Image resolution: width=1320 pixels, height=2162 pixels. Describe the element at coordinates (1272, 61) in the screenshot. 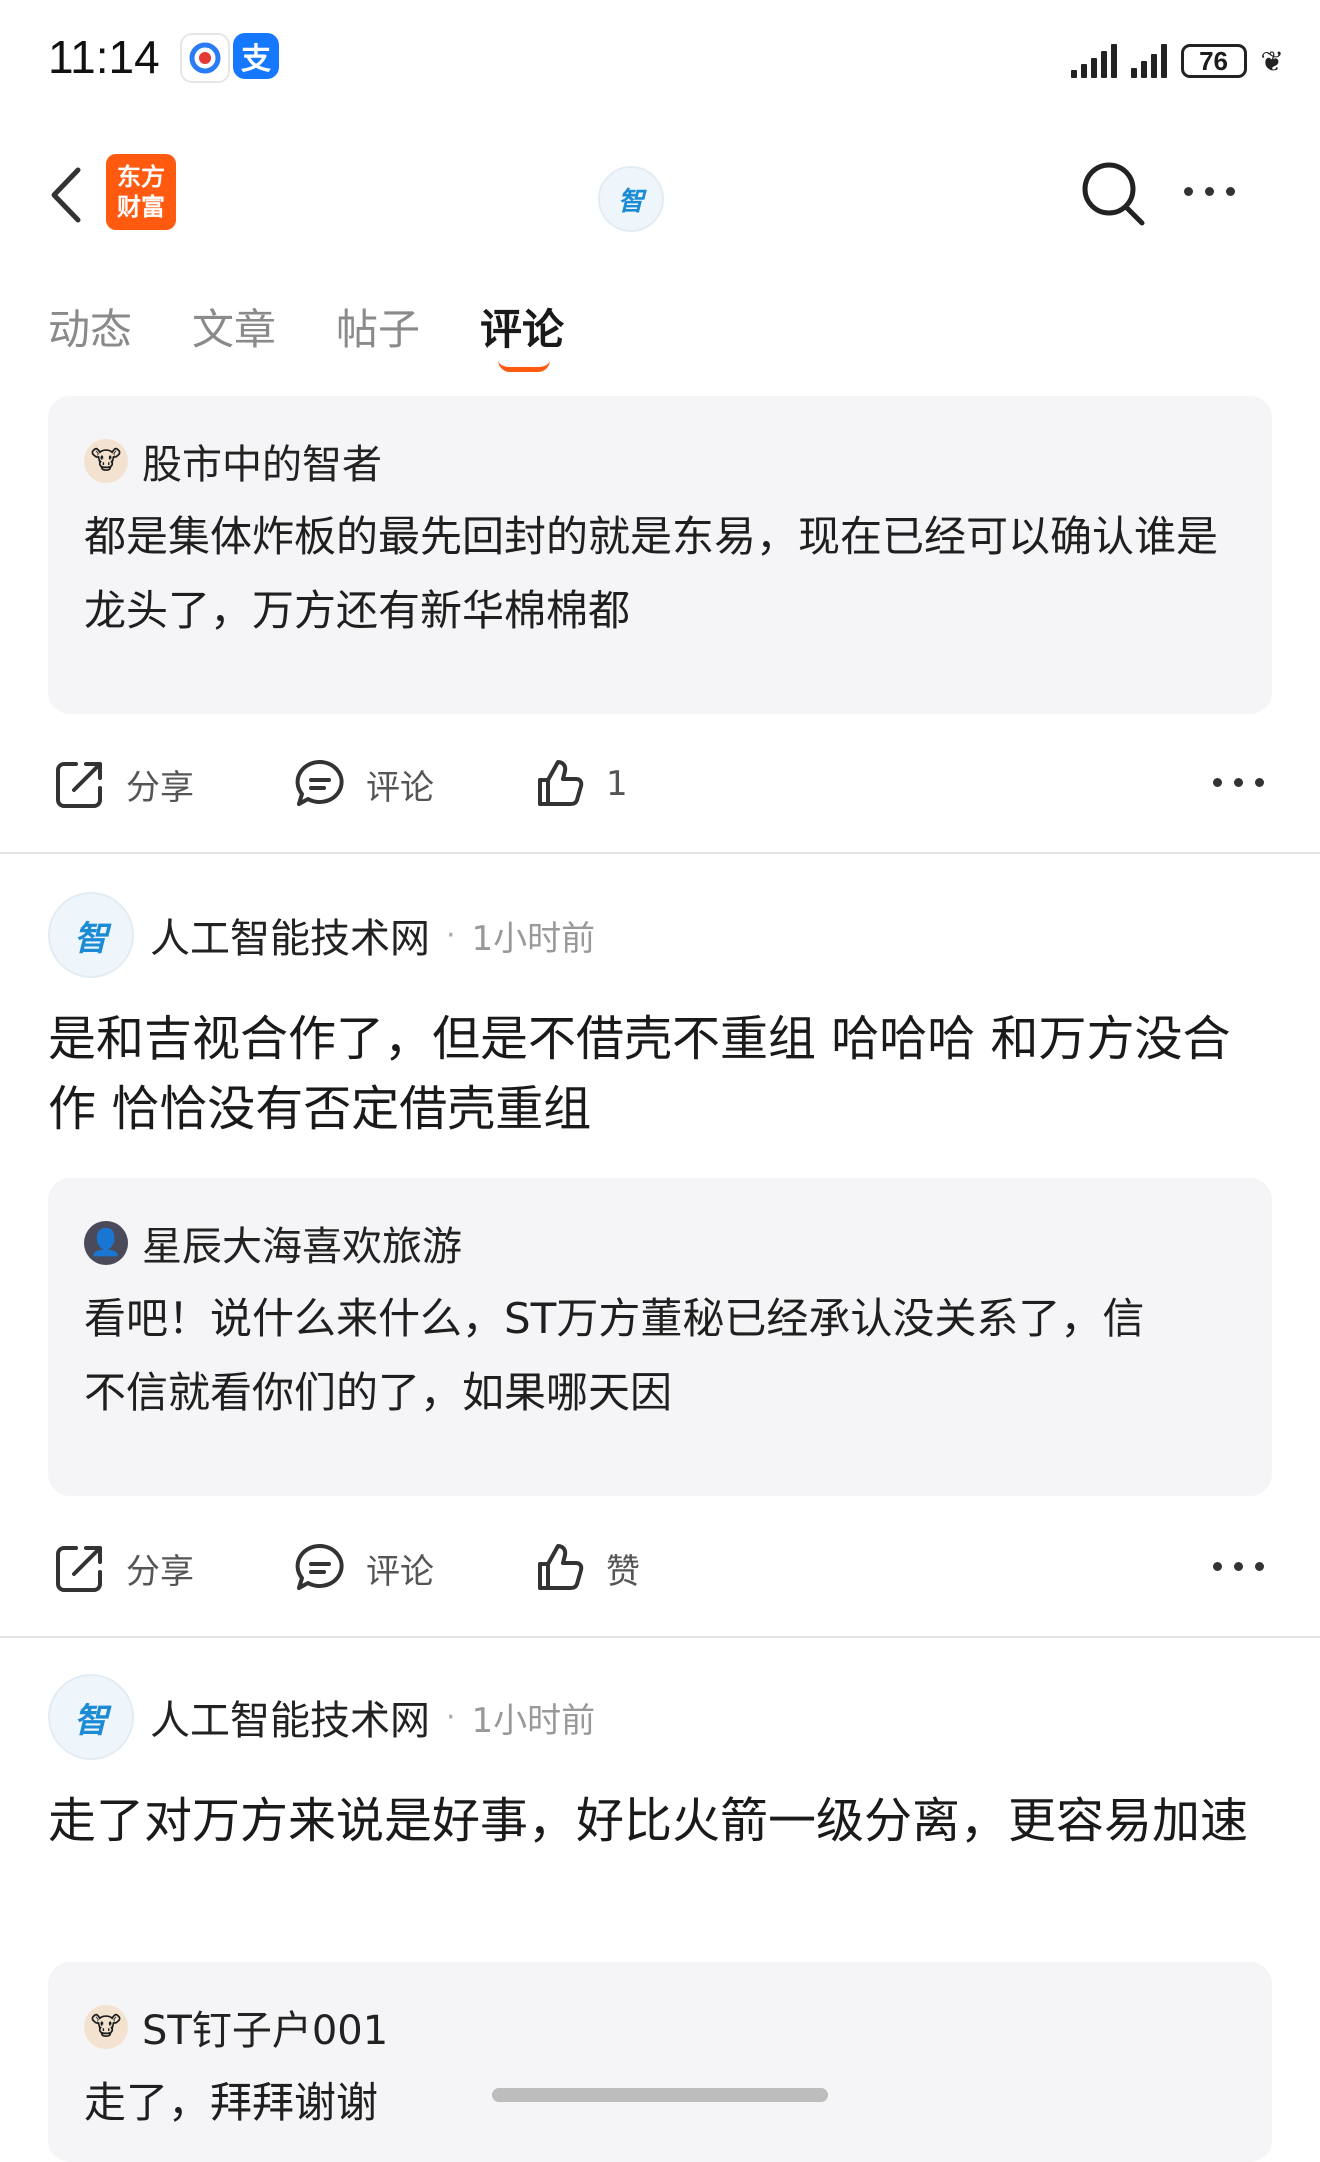

I see `leaf-icon: ❦` at that location.